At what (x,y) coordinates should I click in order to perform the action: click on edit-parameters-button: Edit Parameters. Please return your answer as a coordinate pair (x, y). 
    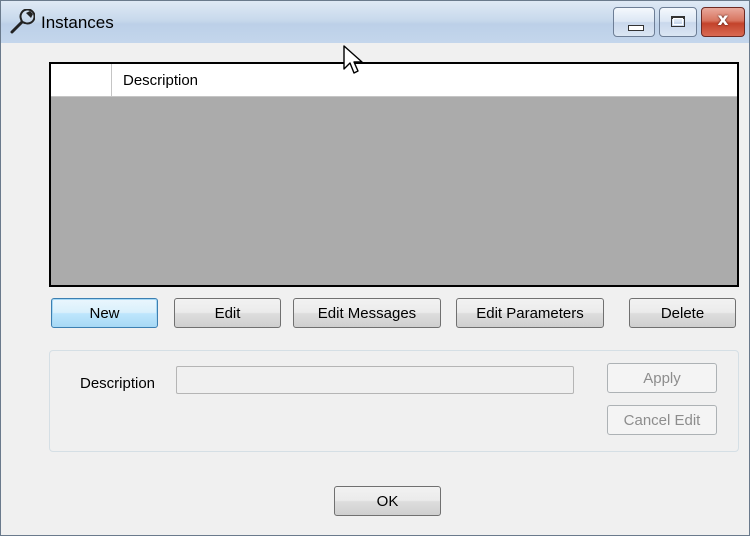
    Looking at the image, I should click on (530, 313).